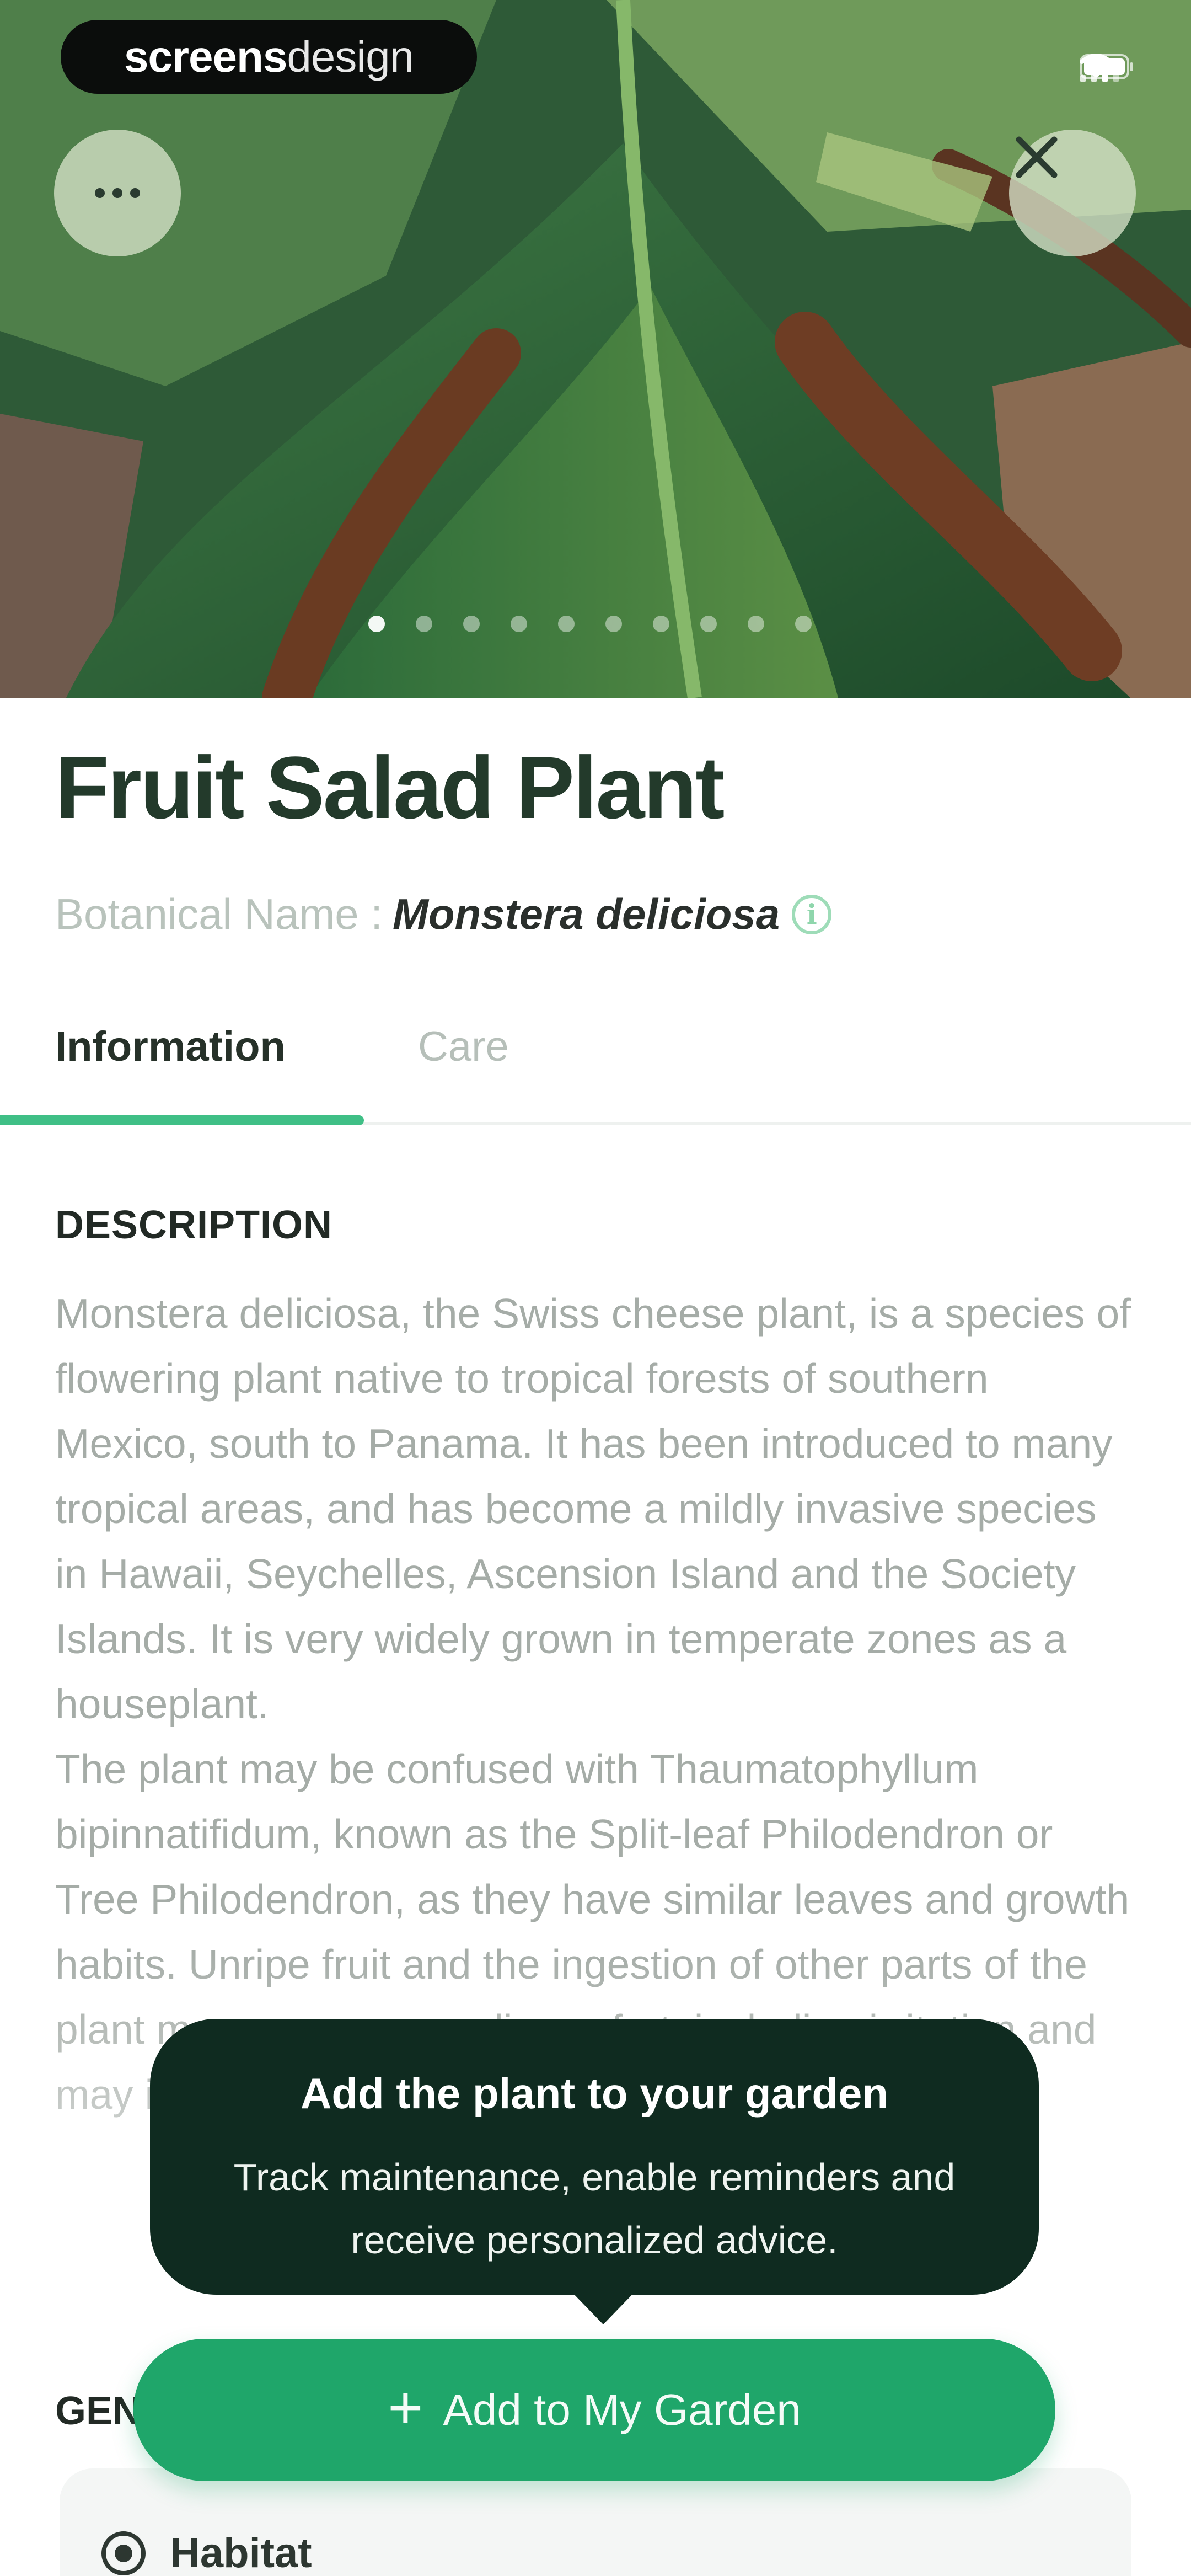 The image size is (1191, 2576). I want to click on description-heading: DESCRIPTION, so click(194, 1225).